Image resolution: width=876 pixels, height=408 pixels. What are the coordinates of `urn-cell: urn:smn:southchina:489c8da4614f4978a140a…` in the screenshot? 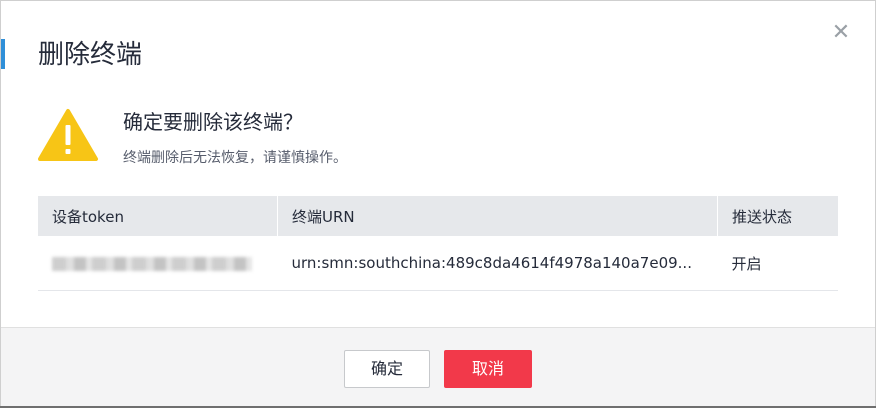 It's located at (497, 263).